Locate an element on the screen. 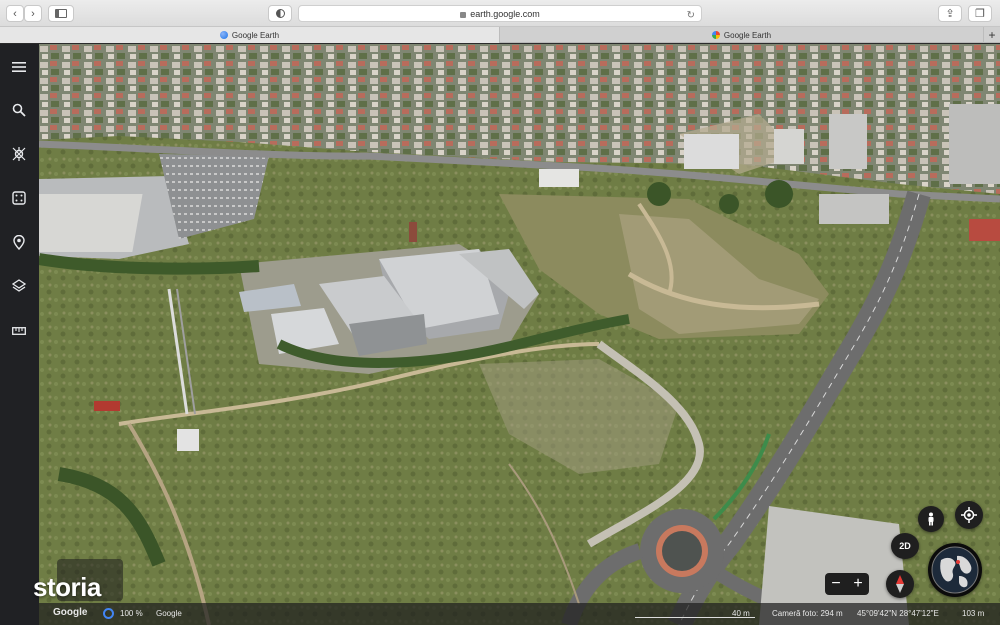 The image size is (1000, 625). elevation: 103 m is located at coordinates (973, 613).